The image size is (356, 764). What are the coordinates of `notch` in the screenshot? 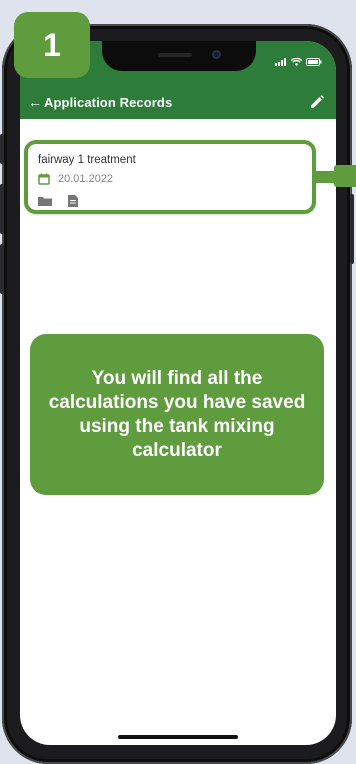 It's located at (179, 56).